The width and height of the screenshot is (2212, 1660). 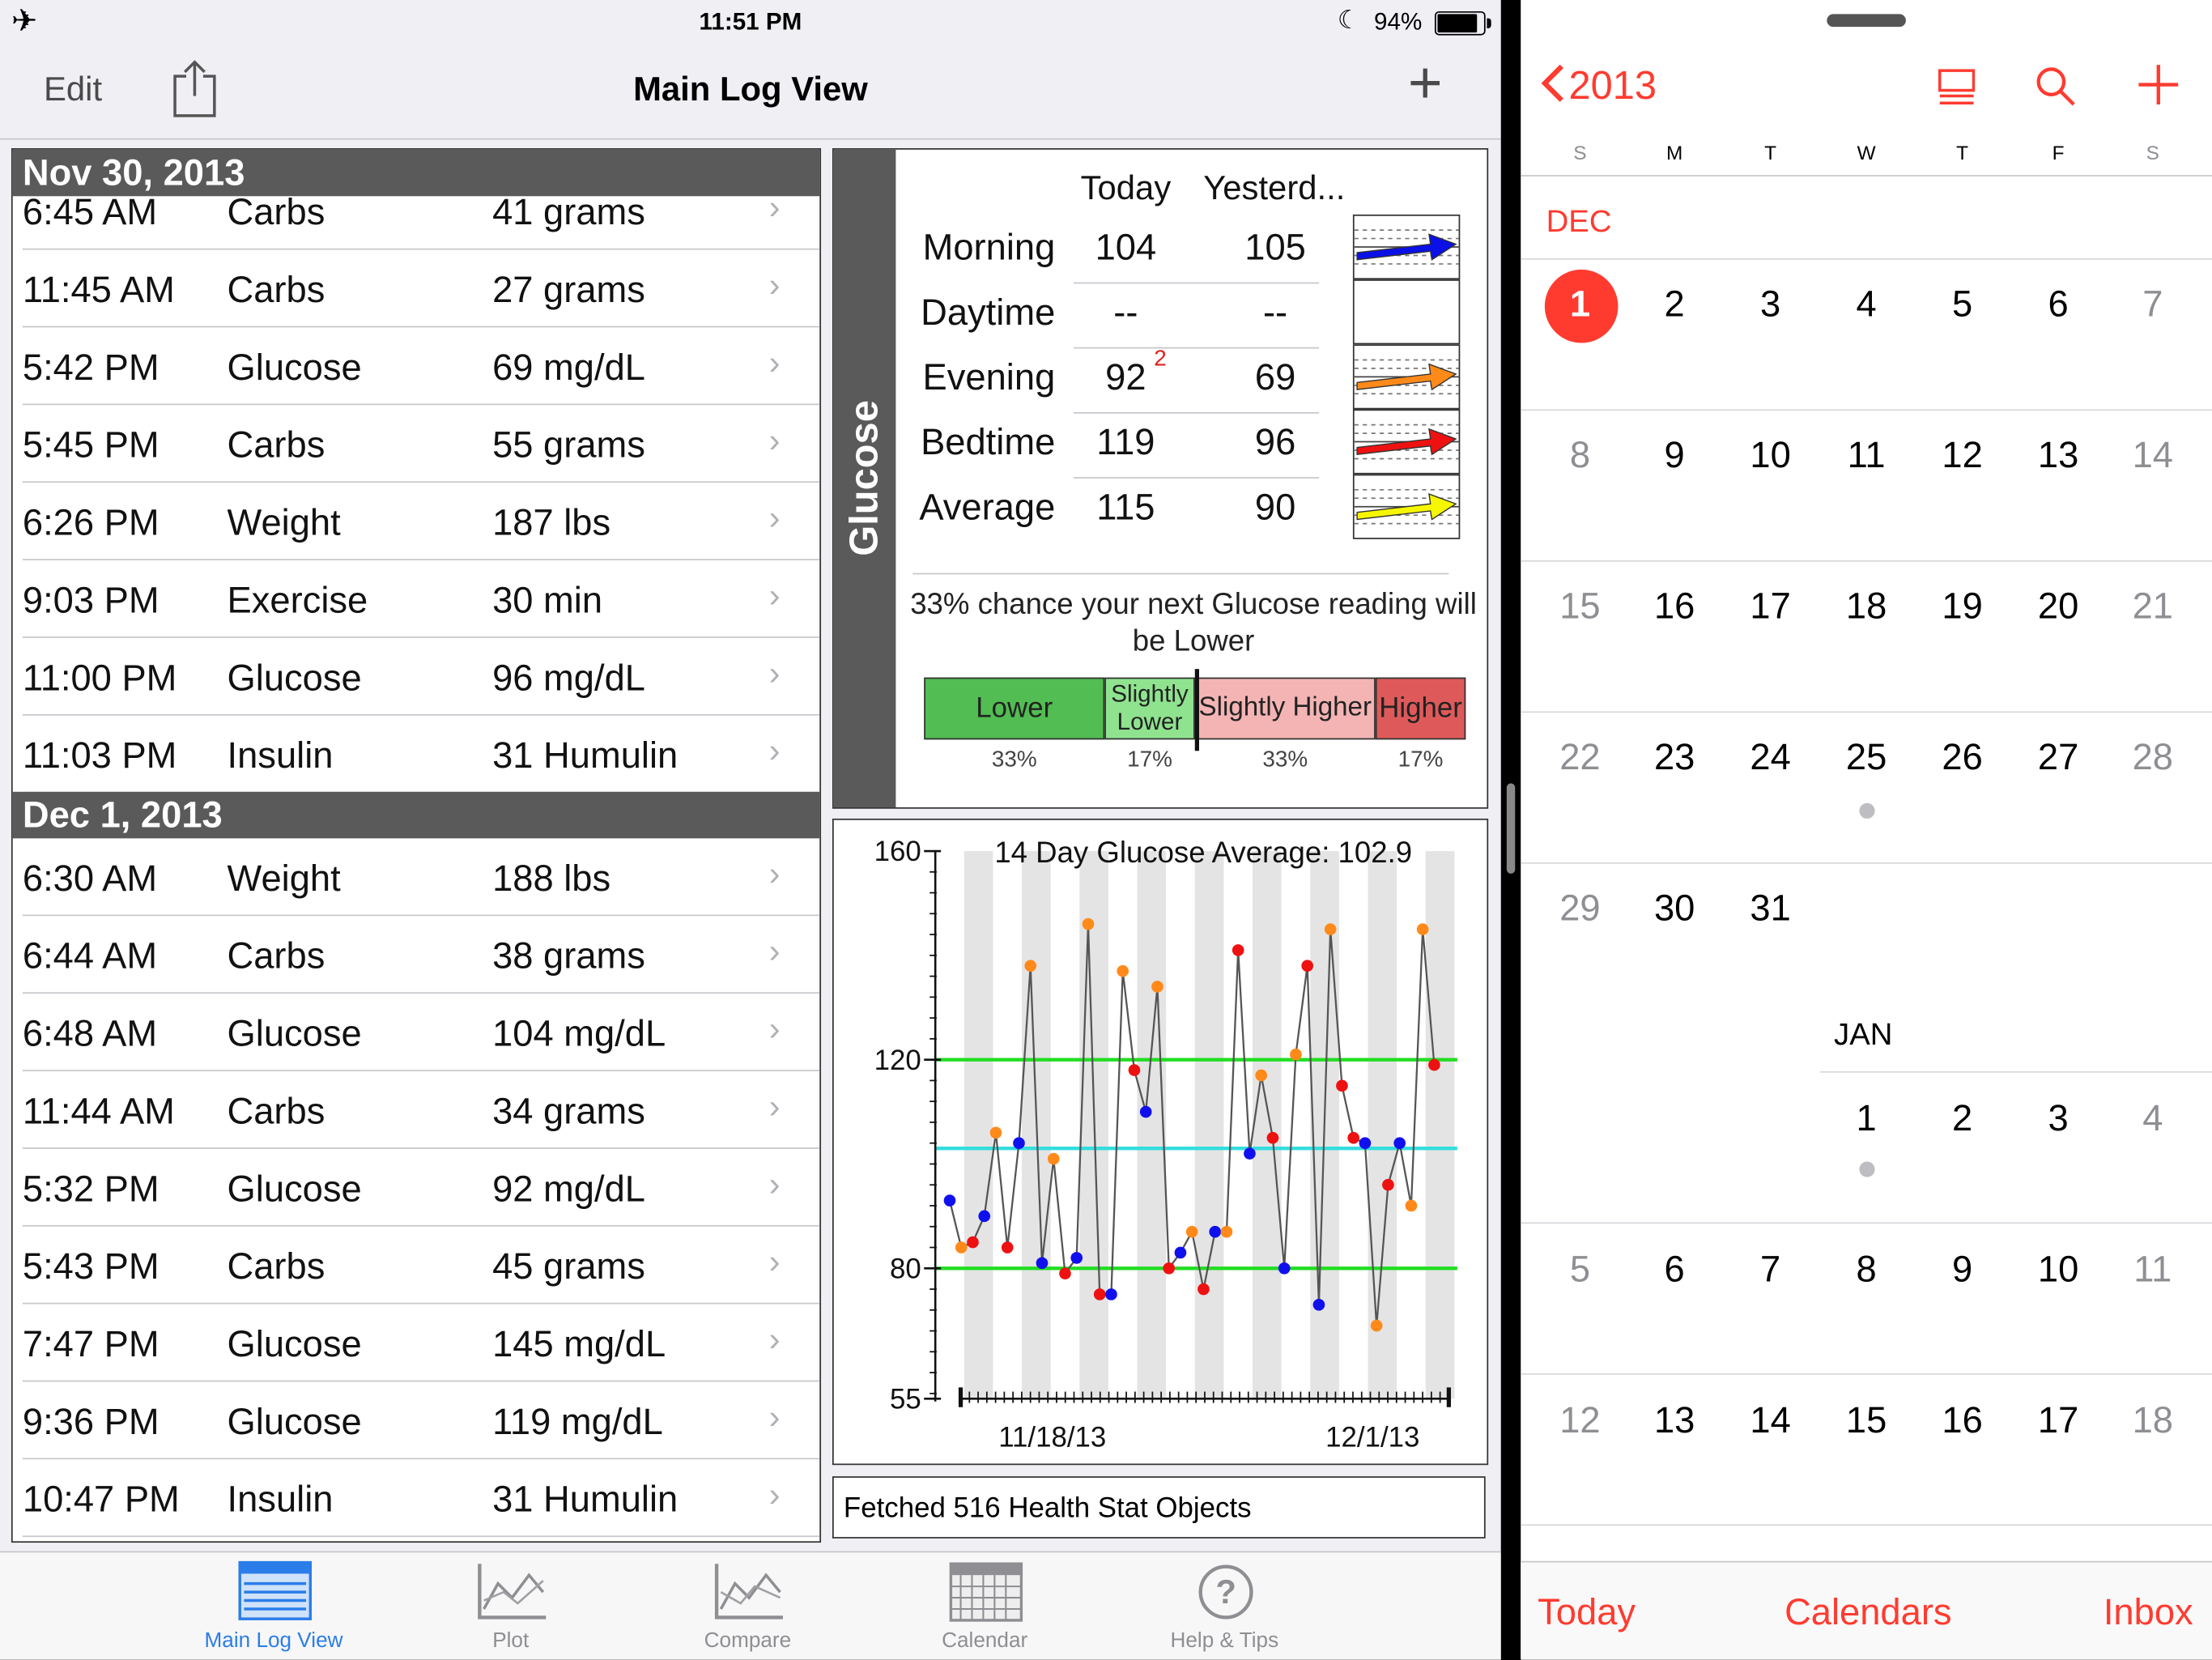 I want to click on log-entry-row: 5:42 PM Glucose 69 mg/dL ›, so click(x=417, y=366).